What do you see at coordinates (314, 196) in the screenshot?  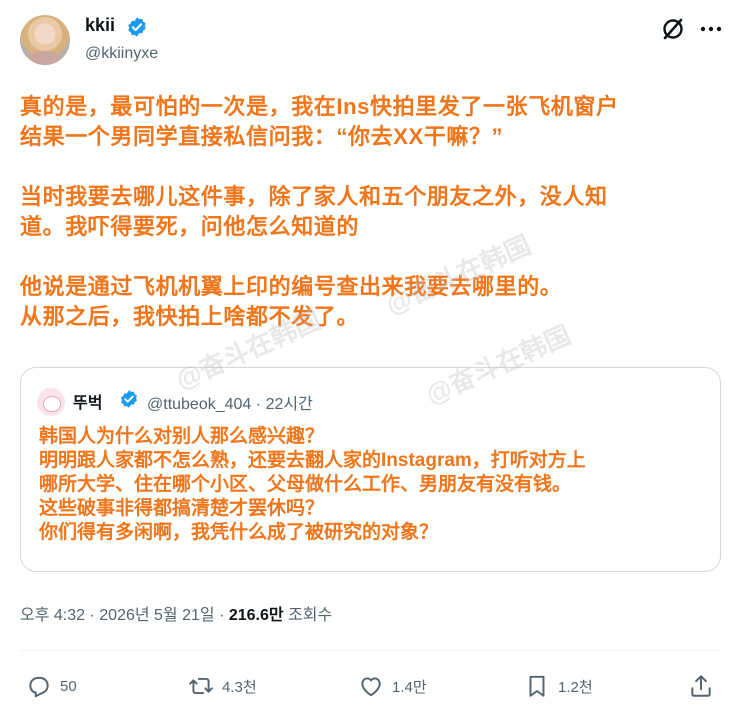 I see `tweet-line: 当时我要去哪儿这件事，除了家人和五个朋友之外，没人知` at bounding box center [314, 196].